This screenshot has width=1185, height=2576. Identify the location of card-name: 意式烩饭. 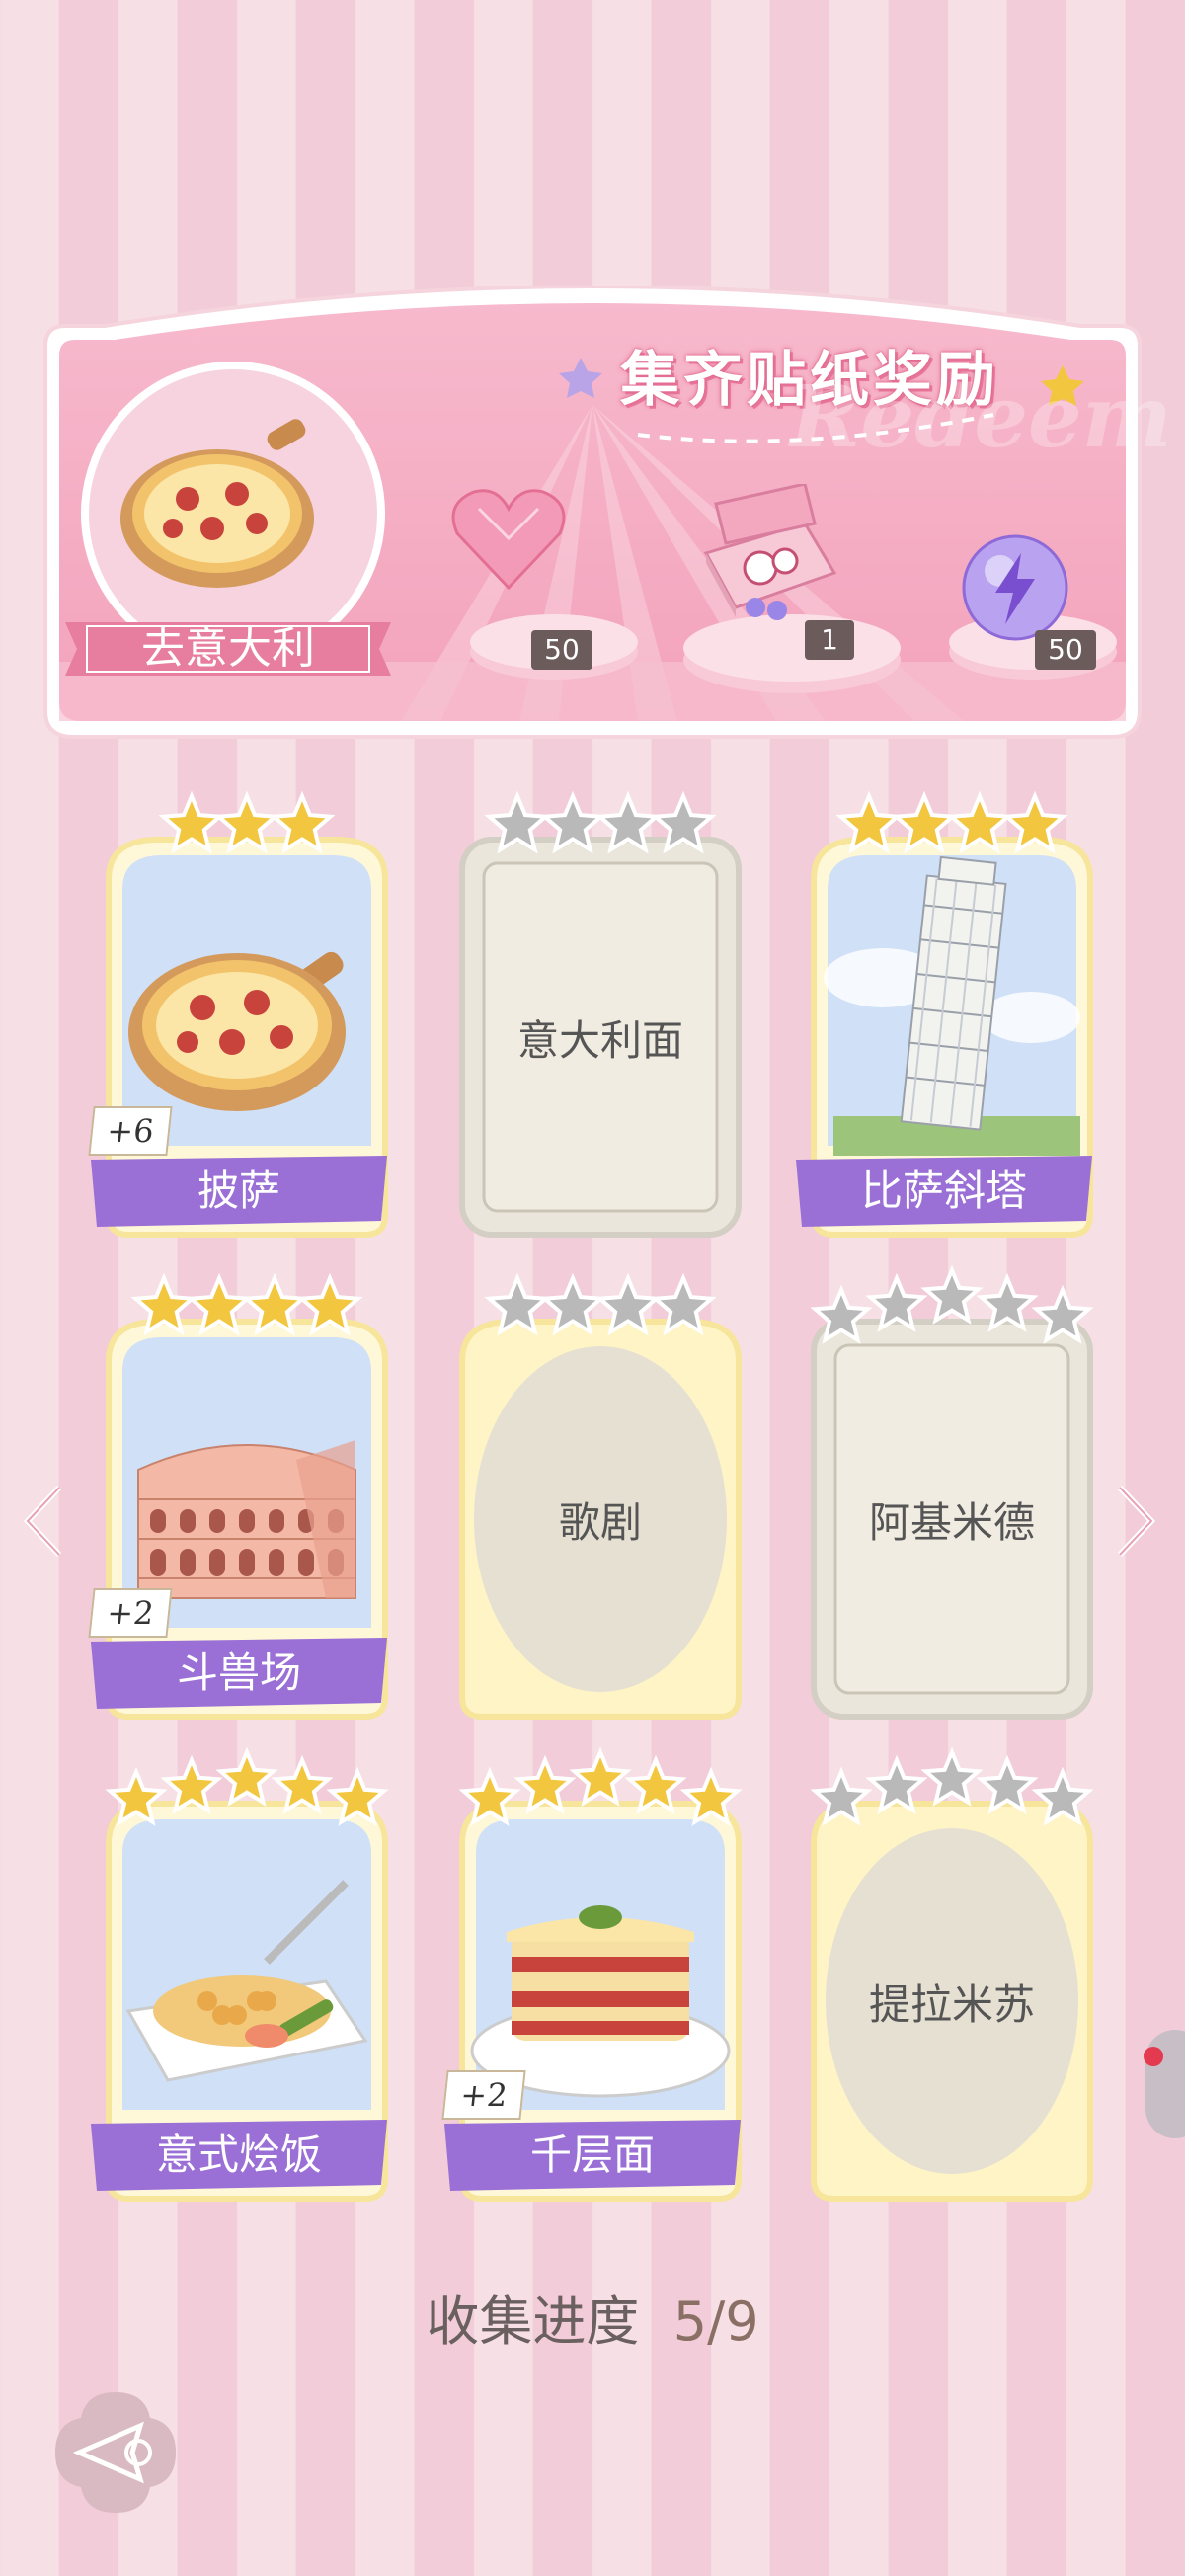
(239, 2155).